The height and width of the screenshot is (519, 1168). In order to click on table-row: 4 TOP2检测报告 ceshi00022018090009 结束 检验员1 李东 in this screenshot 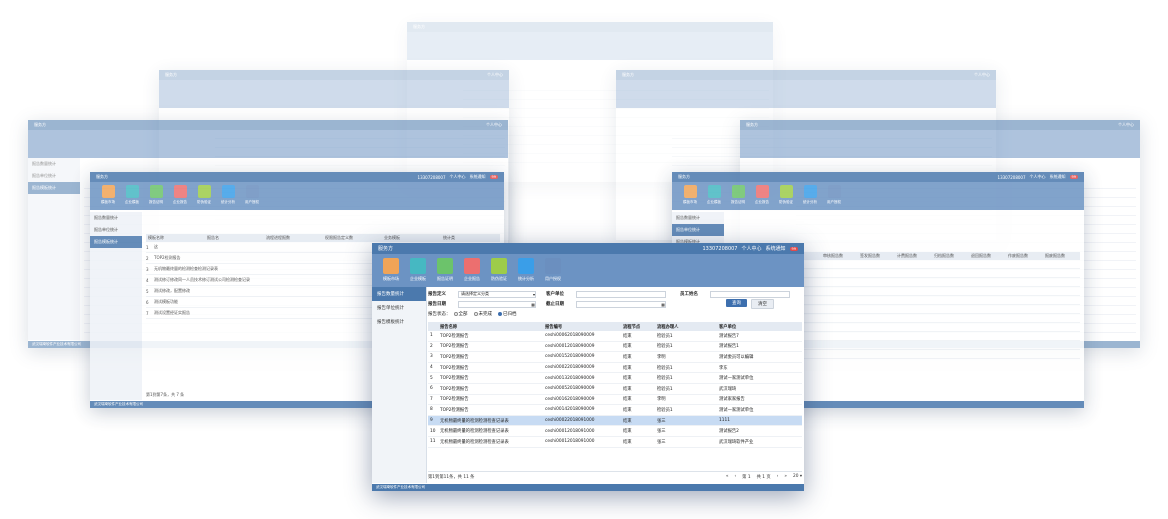, I will do `click(615, 368)`.